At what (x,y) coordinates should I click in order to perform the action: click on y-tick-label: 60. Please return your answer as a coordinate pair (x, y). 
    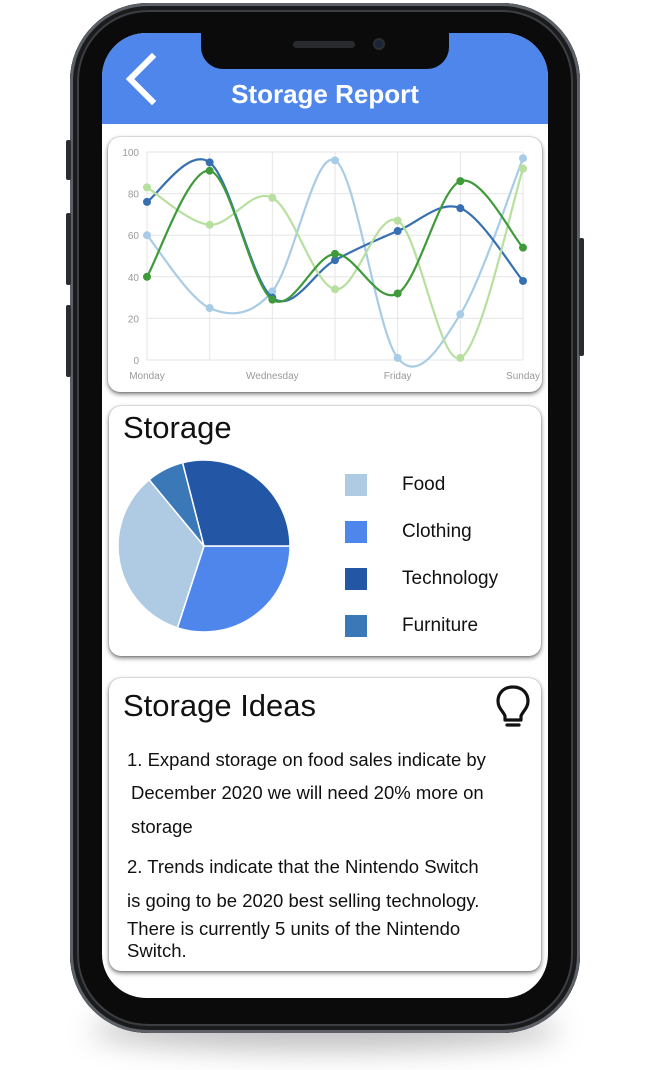
    Looking at the image, I should click on (134, 236).